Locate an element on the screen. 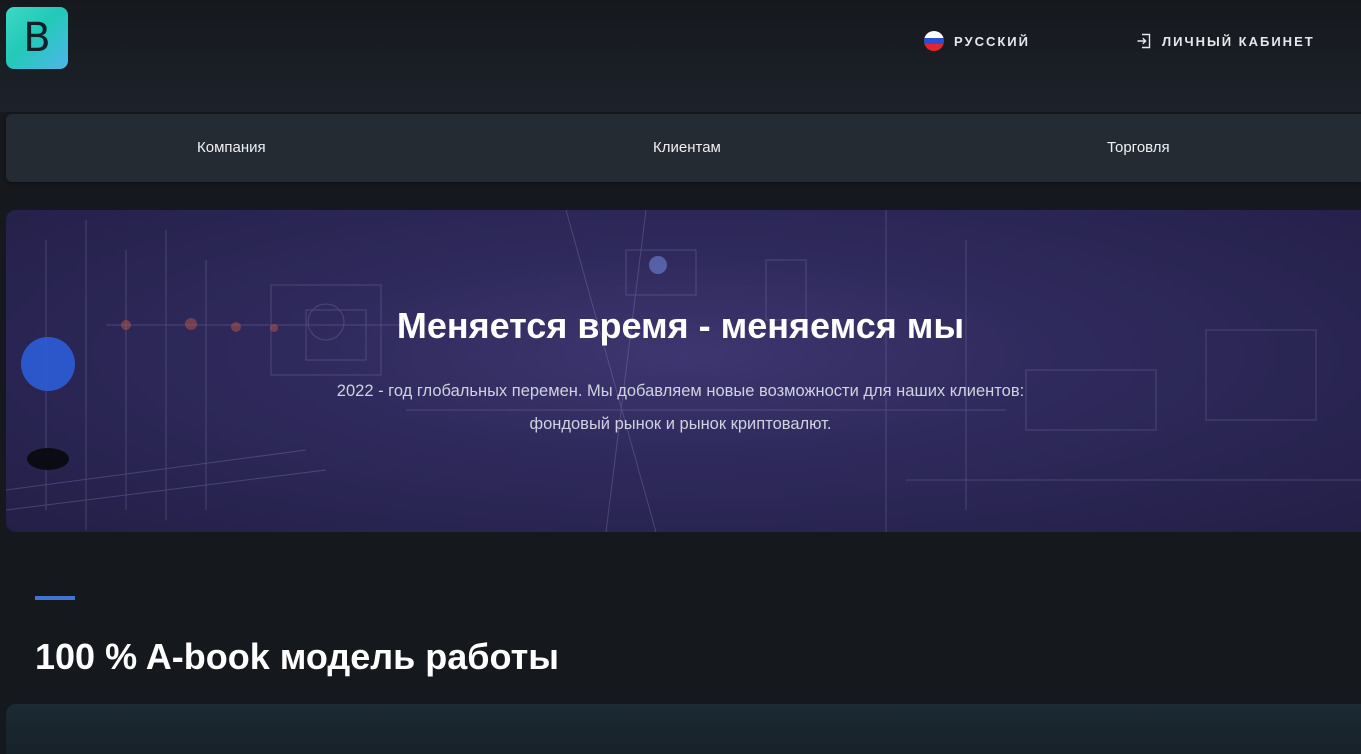 Image resolution: width=1361 pixels, height=754 pixels. language-selector: РУССКИЙ is located at coordinates (977, 41).